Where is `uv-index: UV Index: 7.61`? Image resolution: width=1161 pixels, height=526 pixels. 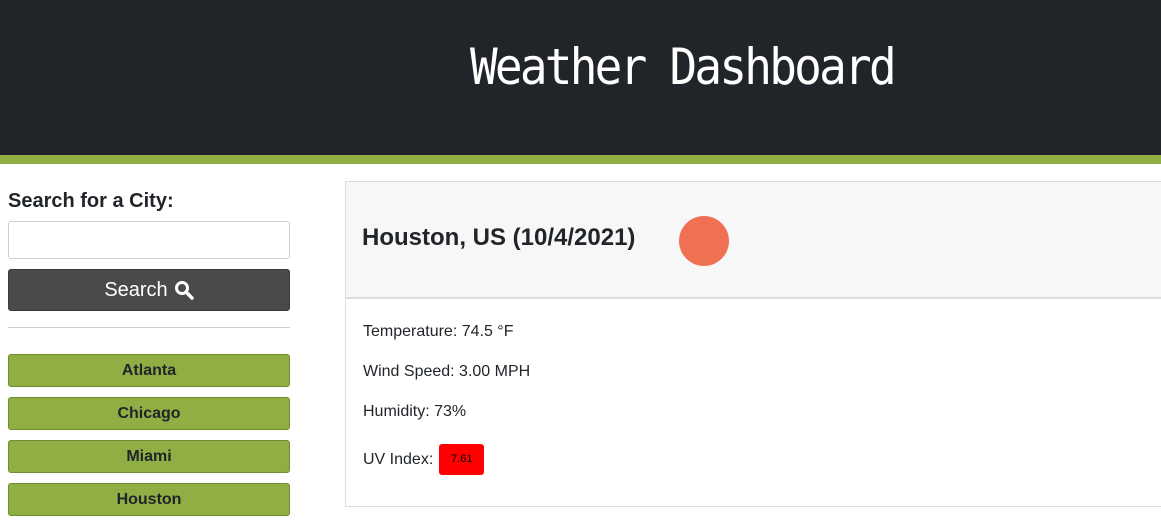
uv-index: UV Index: 7.61 is located at coordinates (424, 459).